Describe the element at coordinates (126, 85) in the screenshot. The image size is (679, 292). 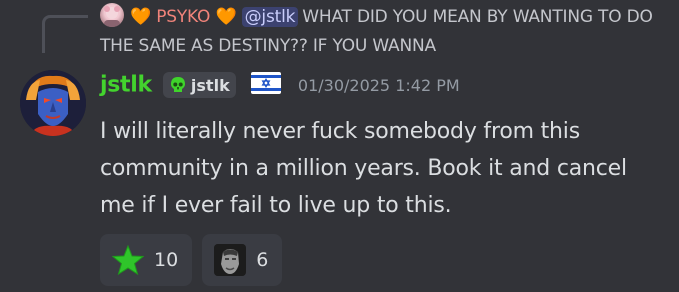
I see `username: jstlk` at that location.